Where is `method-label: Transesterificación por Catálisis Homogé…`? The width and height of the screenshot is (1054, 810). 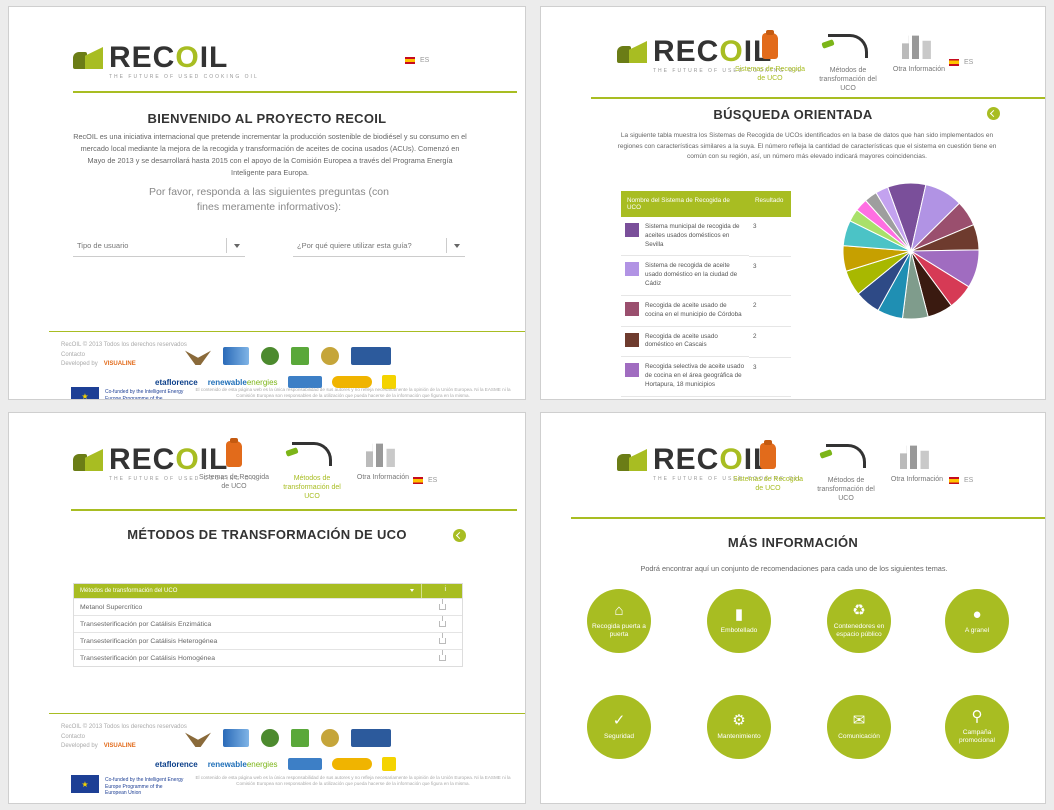 method-label: Transesterificación por Catálisis Homogé… is located at coordinates (147, 658).